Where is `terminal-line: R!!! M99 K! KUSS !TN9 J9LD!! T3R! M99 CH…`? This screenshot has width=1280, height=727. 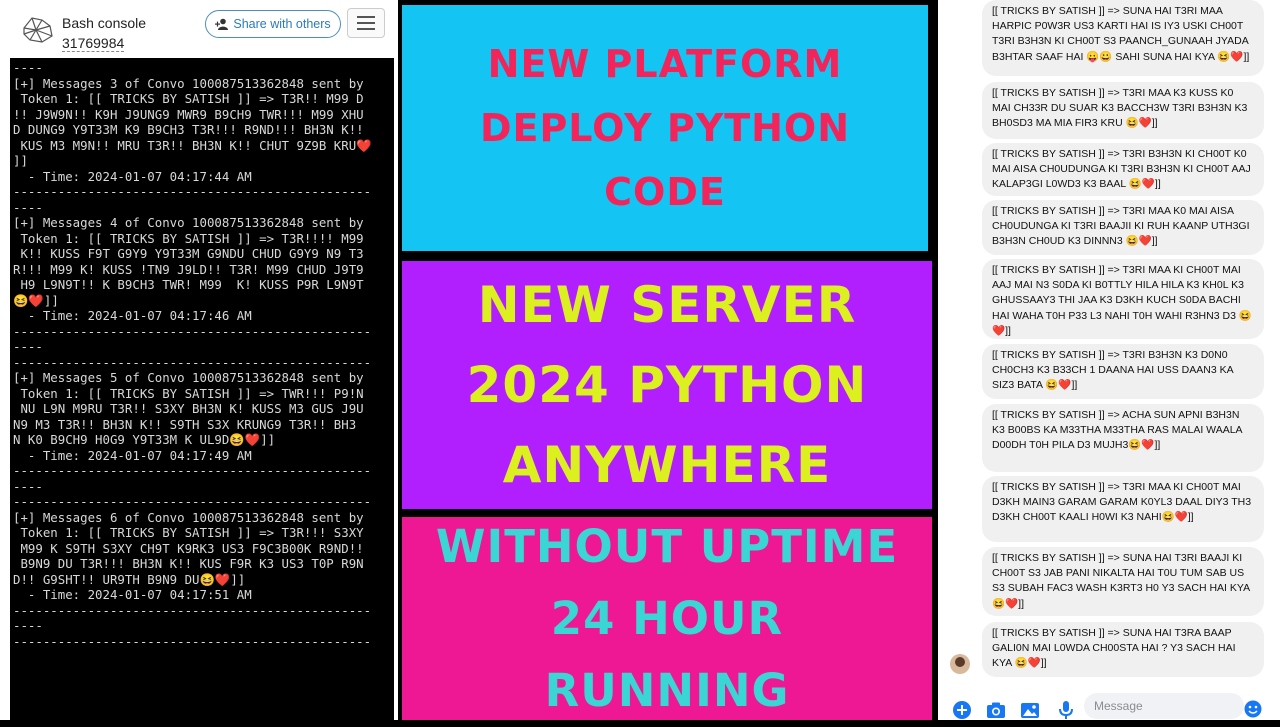
terminal-line: R!!! M99 K! KUSS !TN9 J9LD!! T3R! M99 CH… is located at coordinates (188, 269).